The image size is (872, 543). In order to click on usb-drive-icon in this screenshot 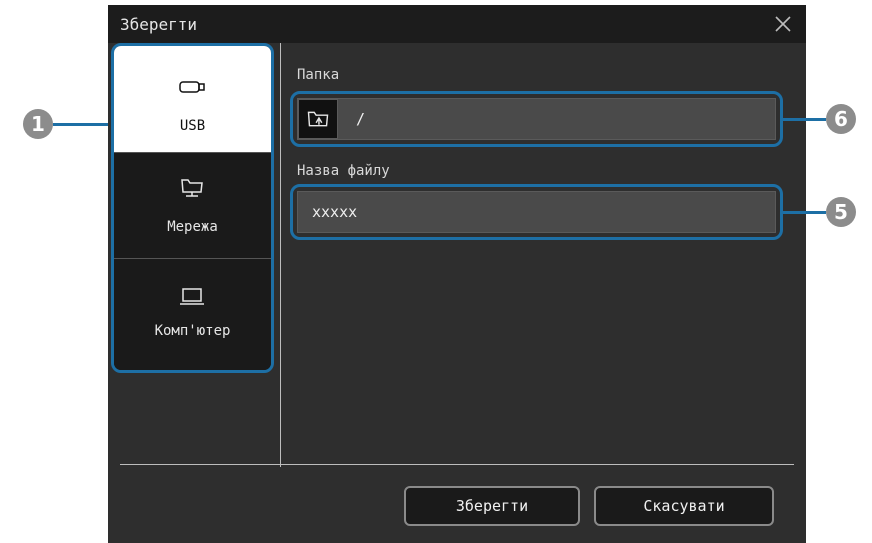, I will do `click(192, 87)`.